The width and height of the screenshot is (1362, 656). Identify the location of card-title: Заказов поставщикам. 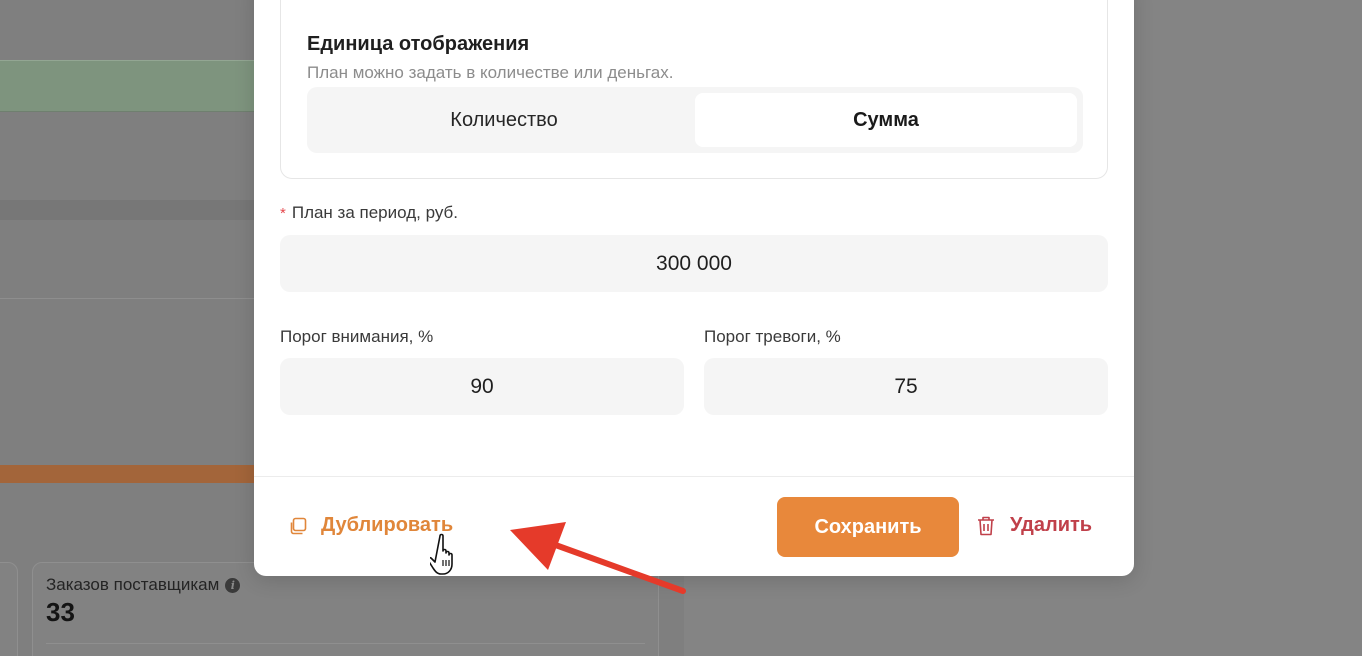
(133, 584).